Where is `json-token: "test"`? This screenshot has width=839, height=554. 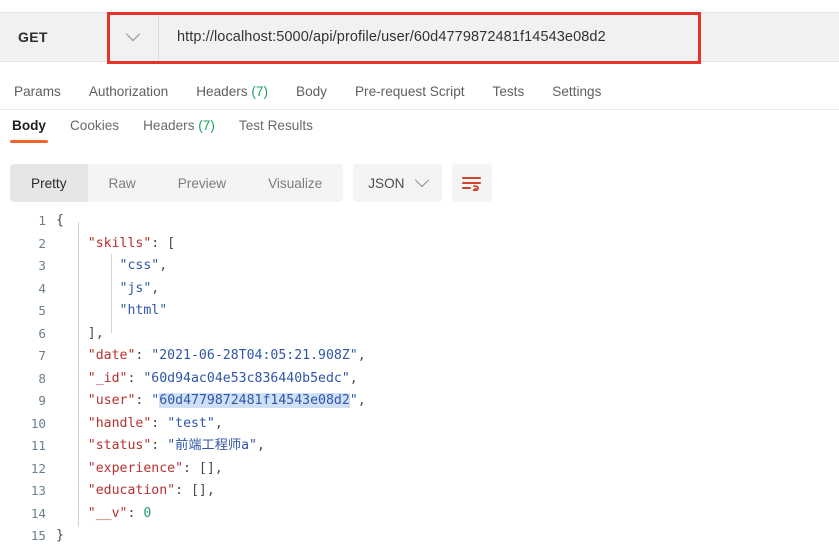 json-token: "test" is located at coordinates (191, 423).